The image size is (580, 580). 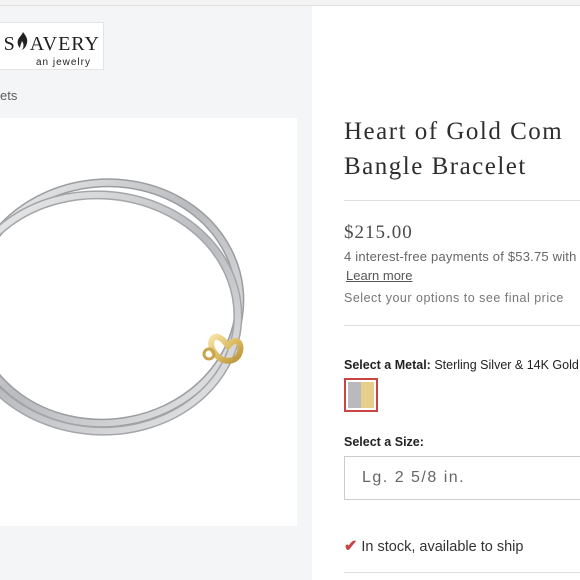 I want to click on checkmark-icon: ✔, so click(x=351, y=546).